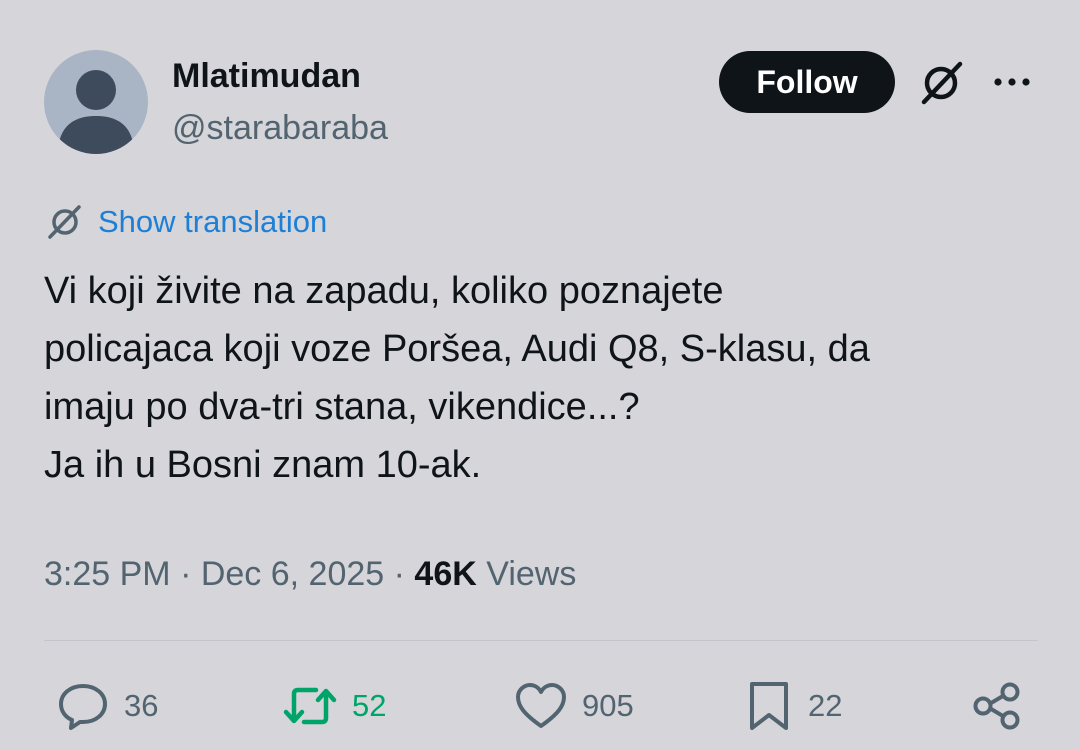 The width and height of the screenshot is (1080, 750). I want to click on default-avatar-icon, so click(96, 112).